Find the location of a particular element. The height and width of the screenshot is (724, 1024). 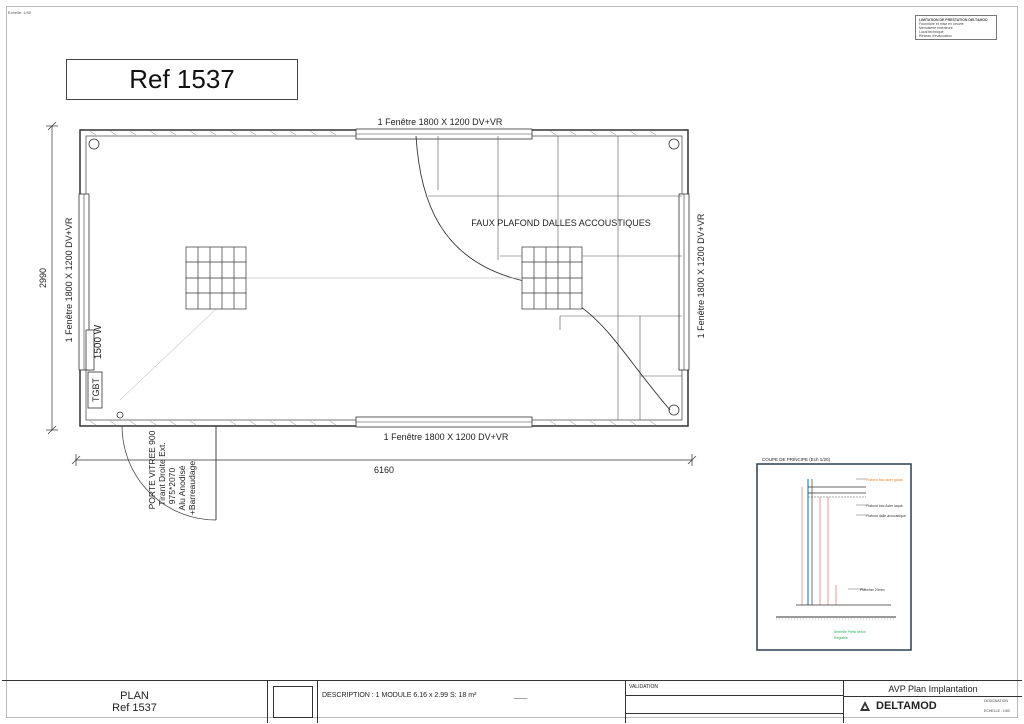

section-label: Plancher 20mm is located at coordinates (872, 590).